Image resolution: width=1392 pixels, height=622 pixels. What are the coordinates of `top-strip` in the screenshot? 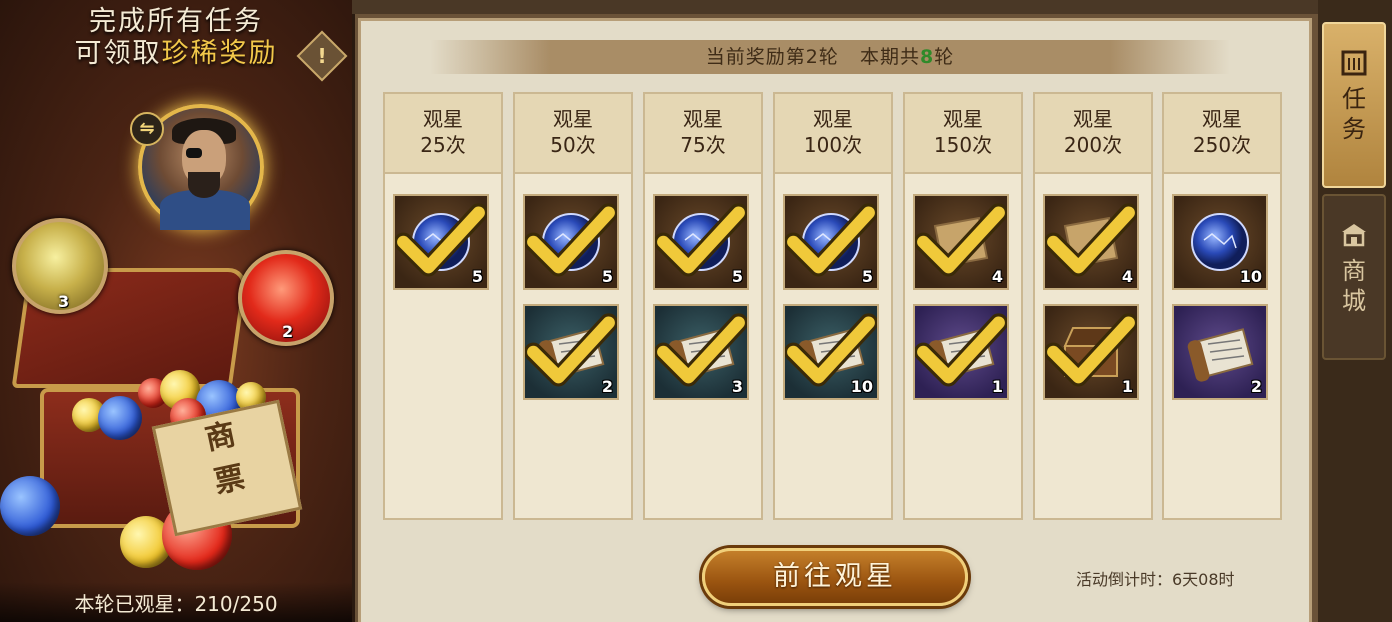 It's located at (835, 7).